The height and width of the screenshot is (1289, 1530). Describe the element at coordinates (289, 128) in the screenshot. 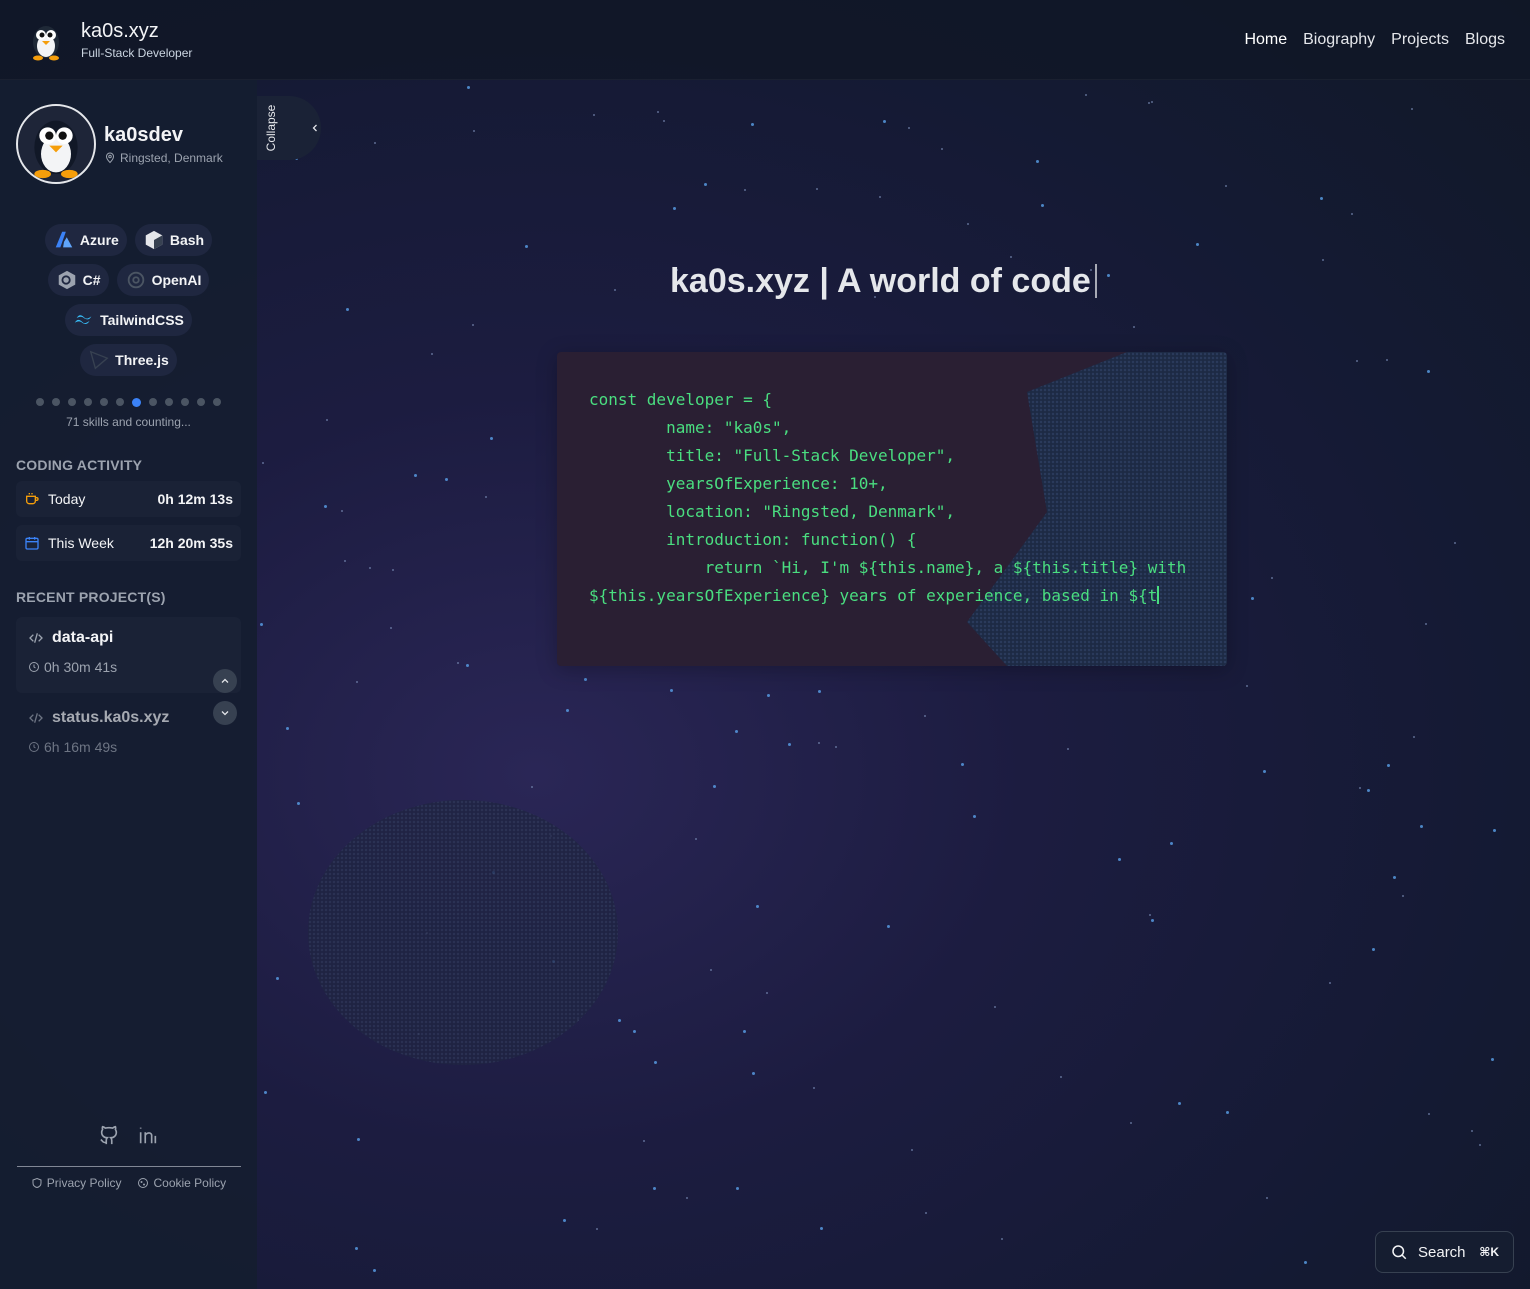

I see `collapse-sidebar-button: Collapse` at that location.